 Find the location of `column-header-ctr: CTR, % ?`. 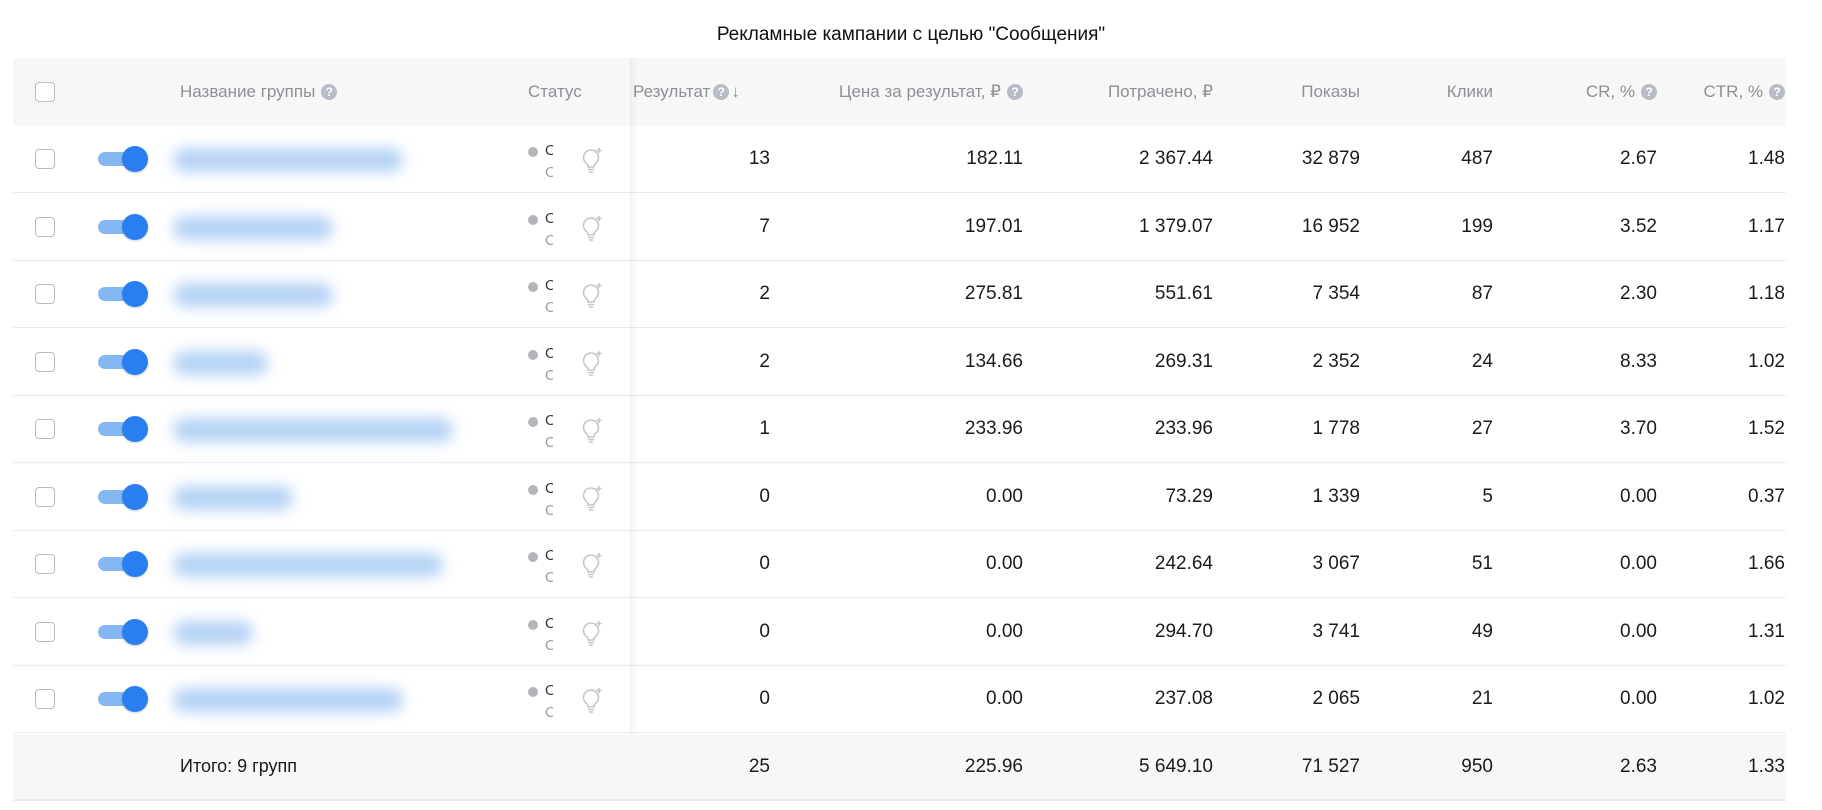

column-header-ctr: CTR, % ? is located at coordinates (1724, 92).